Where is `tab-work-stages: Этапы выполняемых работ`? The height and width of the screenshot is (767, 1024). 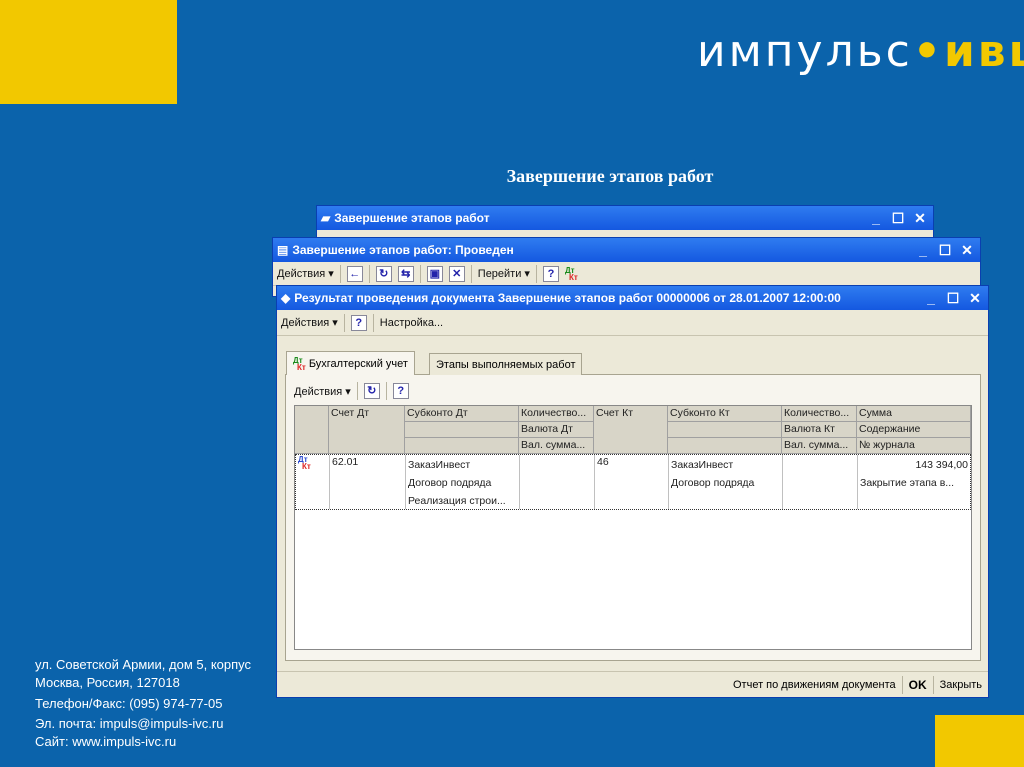 tab-work-stages: Этапы выполняемых работ is located at coordinates (506, 364).